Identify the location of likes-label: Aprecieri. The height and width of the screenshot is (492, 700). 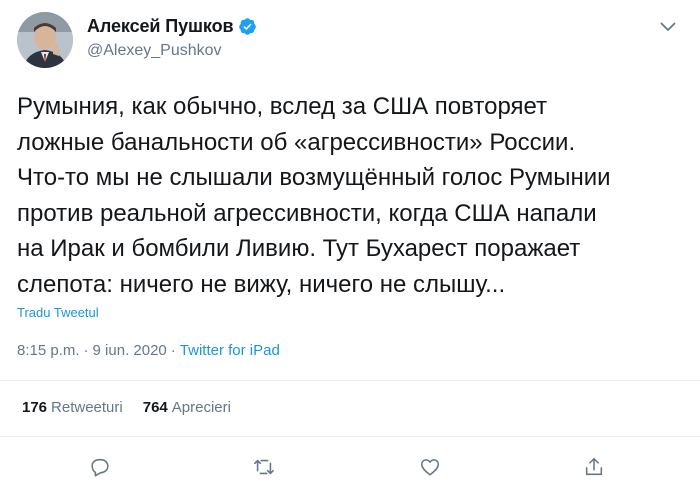
(201, 407).